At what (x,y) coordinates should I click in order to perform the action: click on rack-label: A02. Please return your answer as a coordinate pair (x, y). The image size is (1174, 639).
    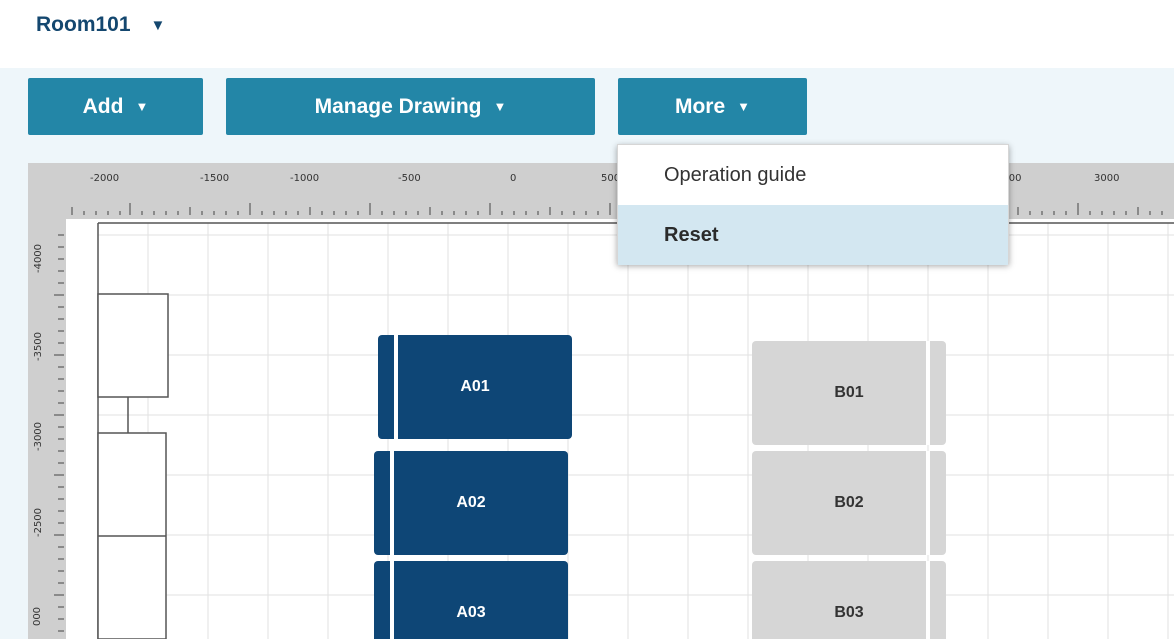
    Looking at the image, I should click on (471, 502).